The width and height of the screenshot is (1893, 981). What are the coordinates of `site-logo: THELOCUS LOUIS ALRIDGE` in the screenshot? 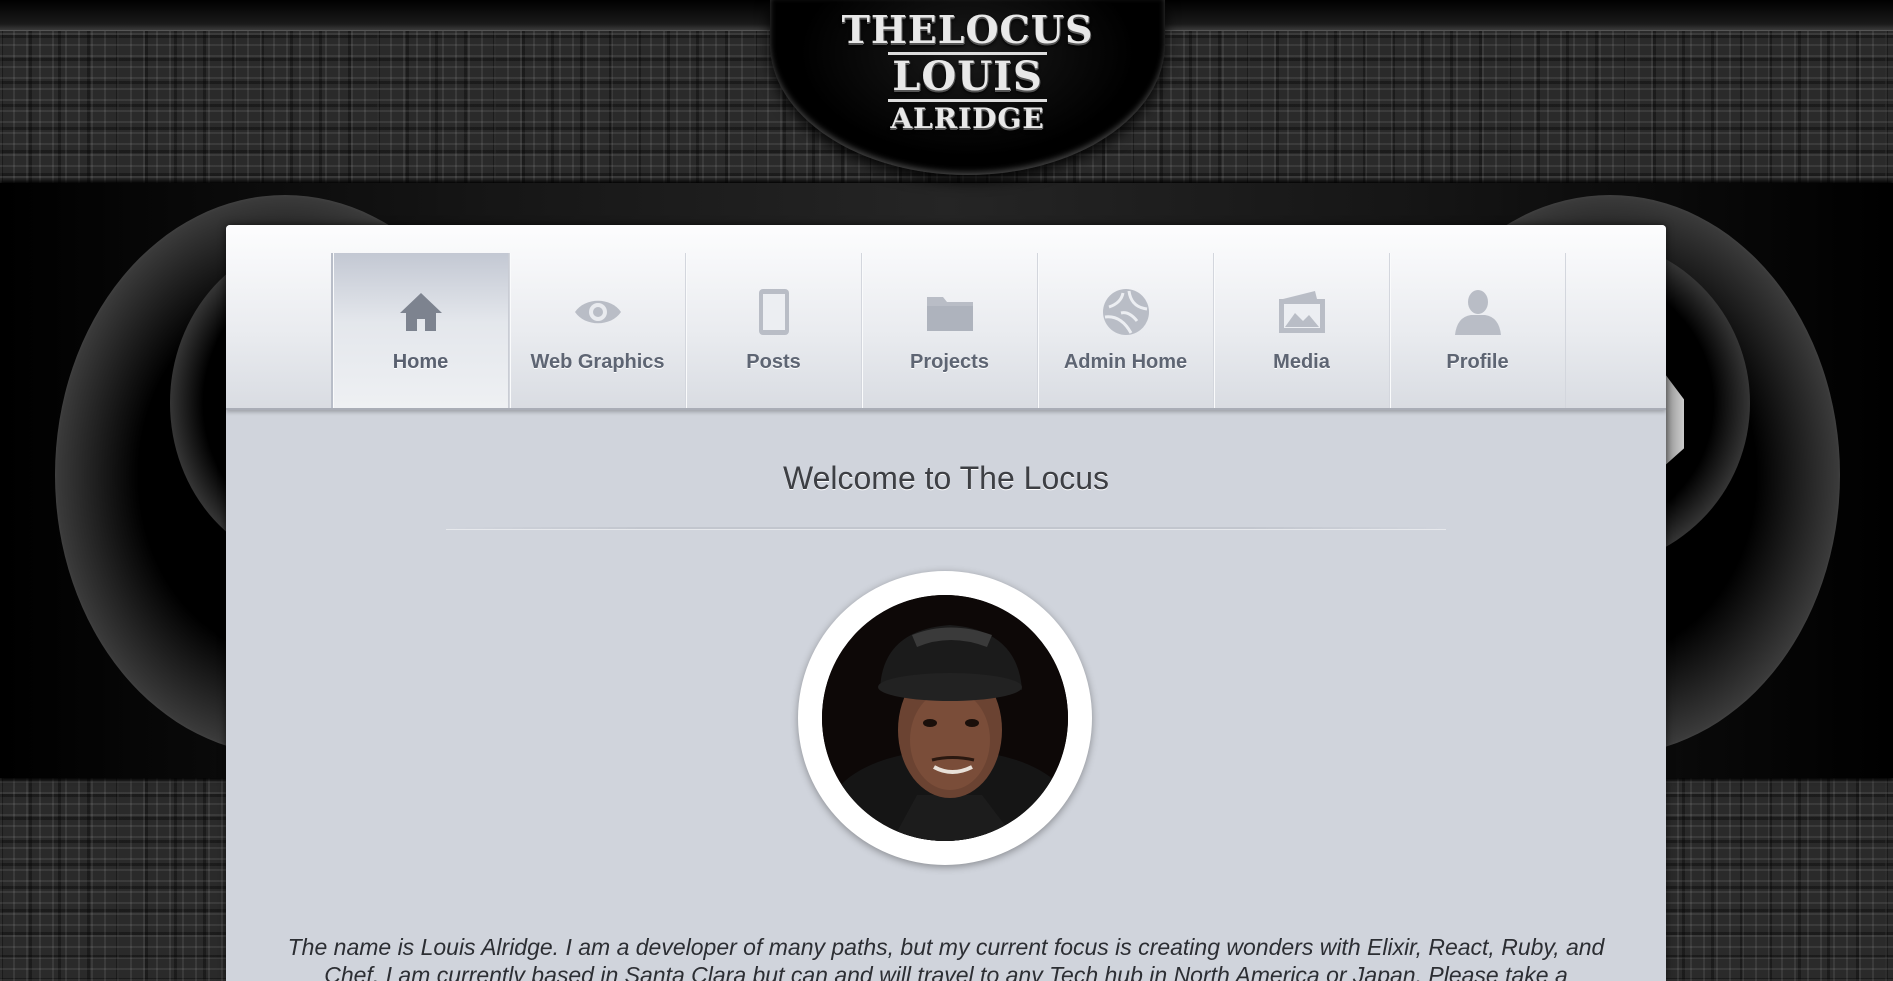 It's located at (967, 72).